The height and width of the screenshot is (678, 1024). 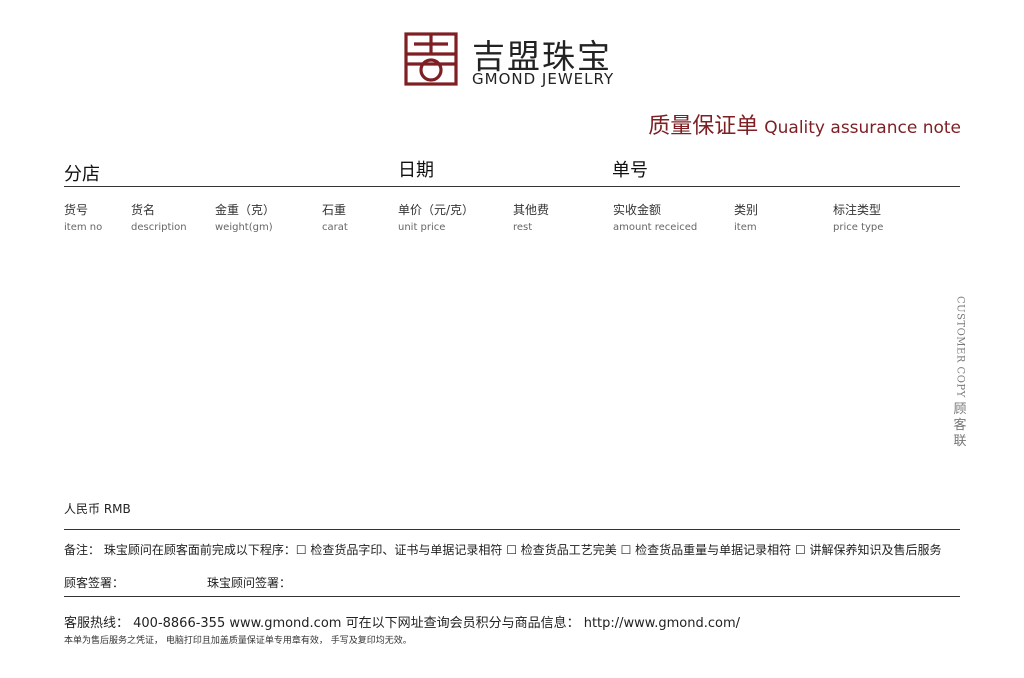 I want to click on column-header: 石重 carat, so click(x=335, y=217).